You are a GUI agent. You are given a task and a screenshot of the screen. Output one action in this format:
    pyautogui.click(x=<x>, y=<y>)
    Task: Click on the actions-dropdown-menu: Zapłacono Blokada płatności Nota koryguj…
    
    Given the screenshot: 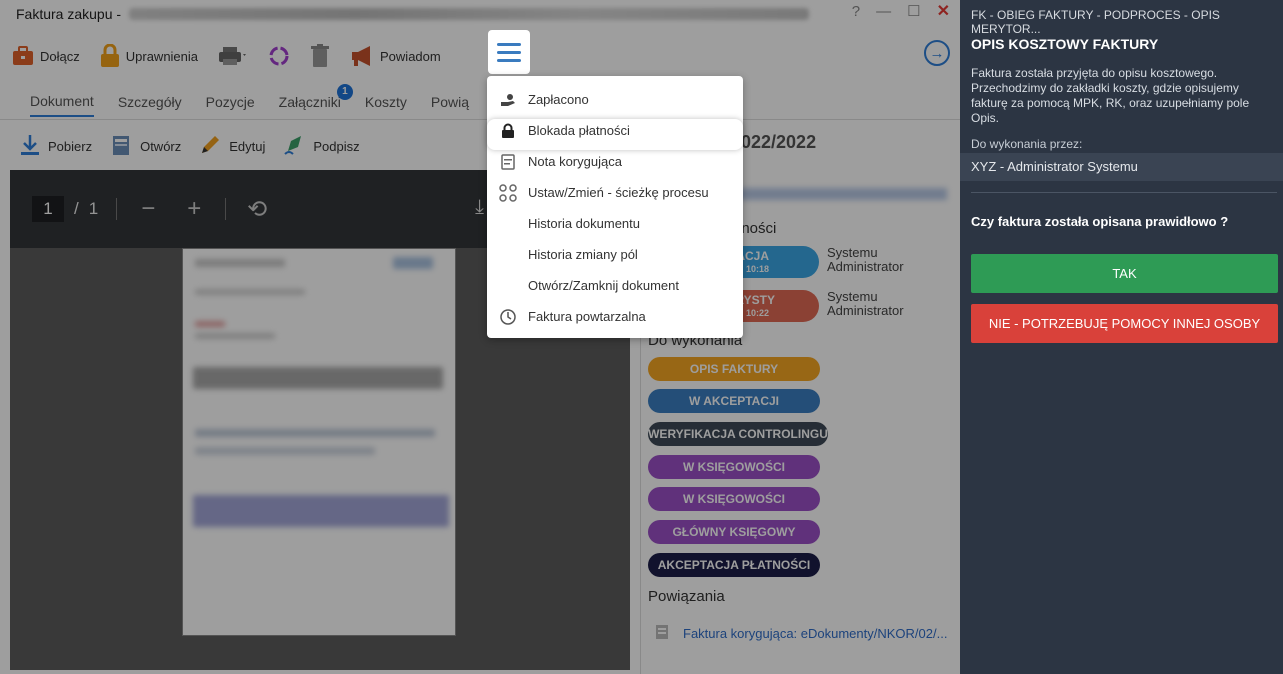 What is the action you would take?
    pyautogui.click(x=615, y=207)
    